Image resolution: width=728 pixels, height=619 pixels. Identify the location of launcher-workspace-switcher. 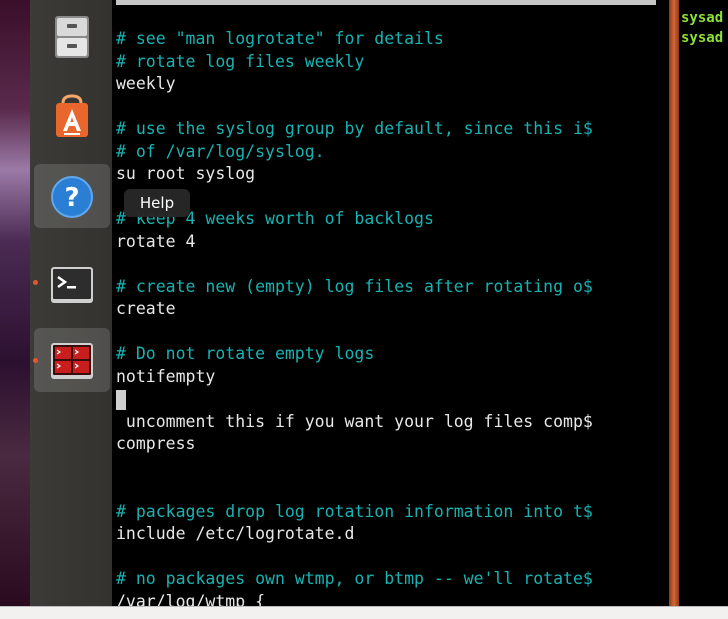
(71, 360).